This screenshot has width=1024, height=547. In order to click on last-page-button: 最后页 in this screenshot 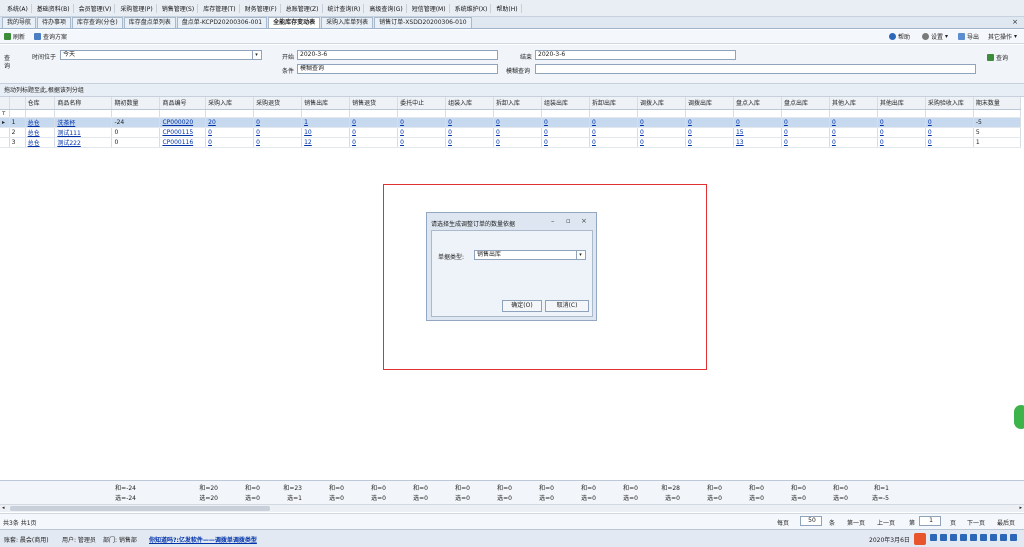, I will do `click(1006, 522)`.